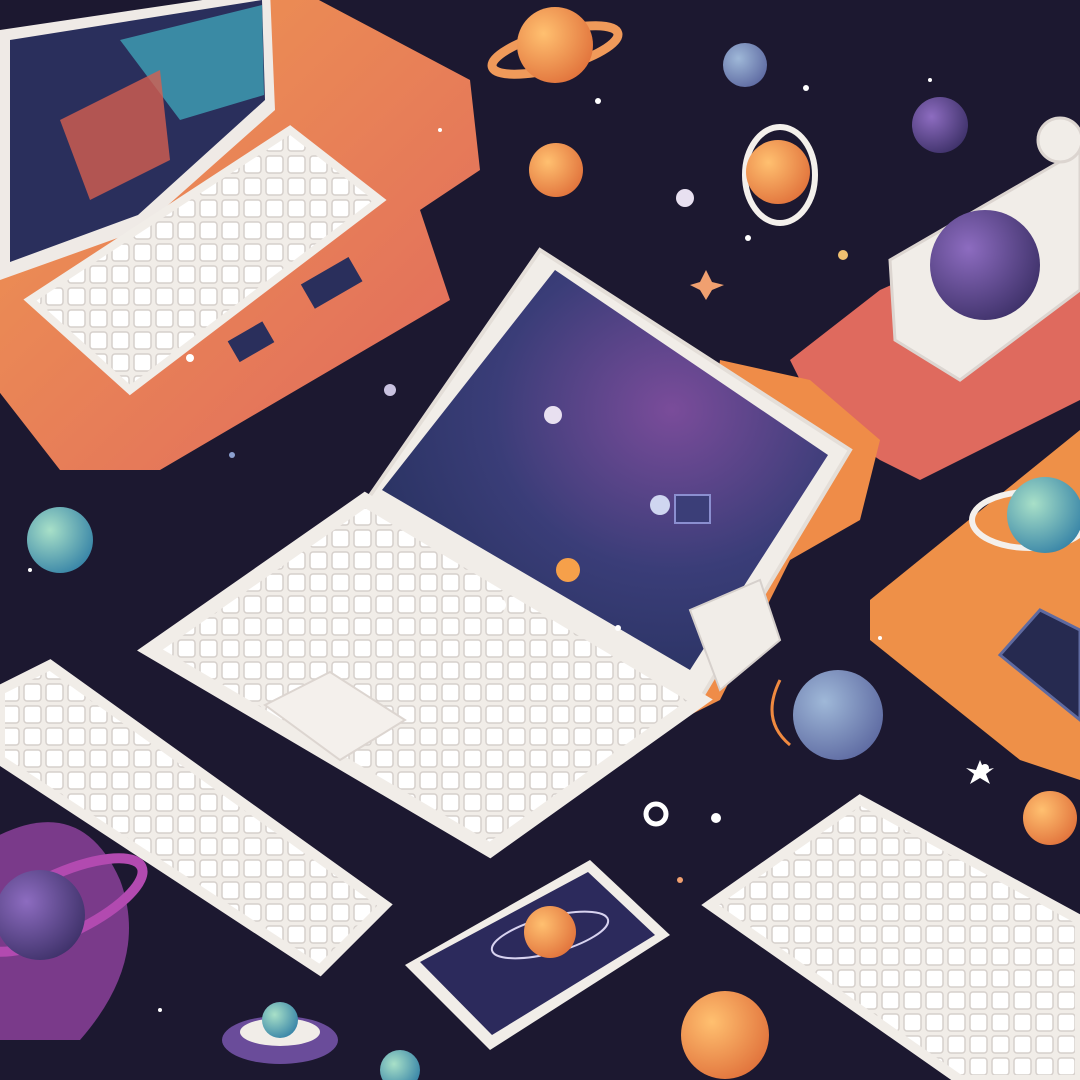 The image size is (1080, 1080). Describe the element at coordinates (725, 1035) in the screenshot. I see `planet-orange-bottom` at that location.